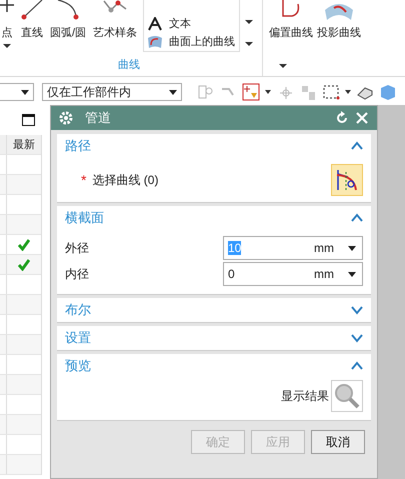  I want to click on search-icon, so click(347, 396).